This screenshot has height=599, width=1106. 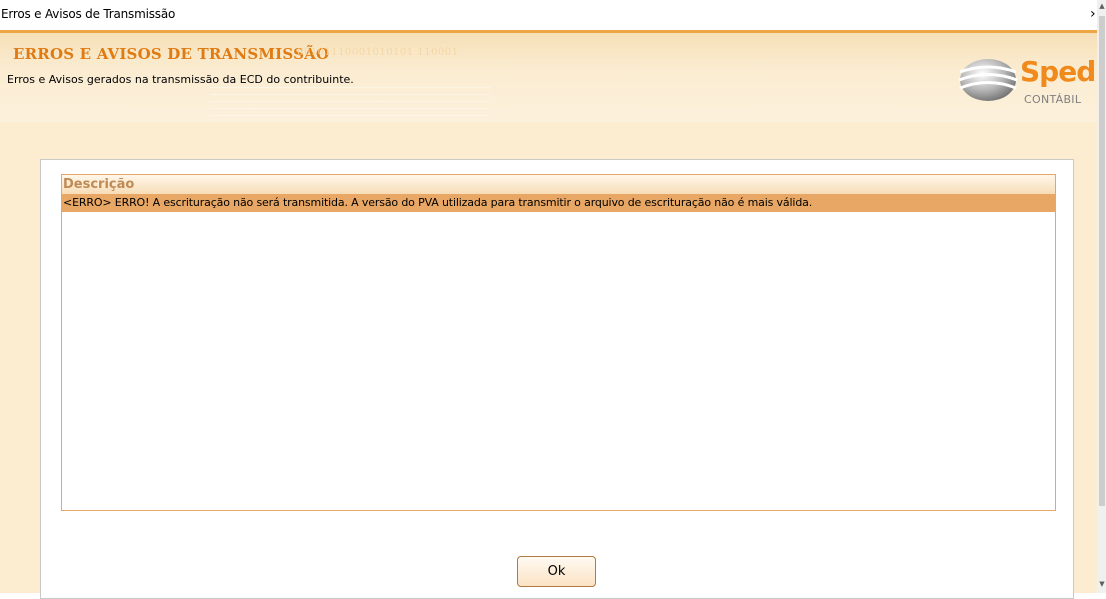 I want to click on scroll-down-icon: ▼, so click(x=1102, y=584).